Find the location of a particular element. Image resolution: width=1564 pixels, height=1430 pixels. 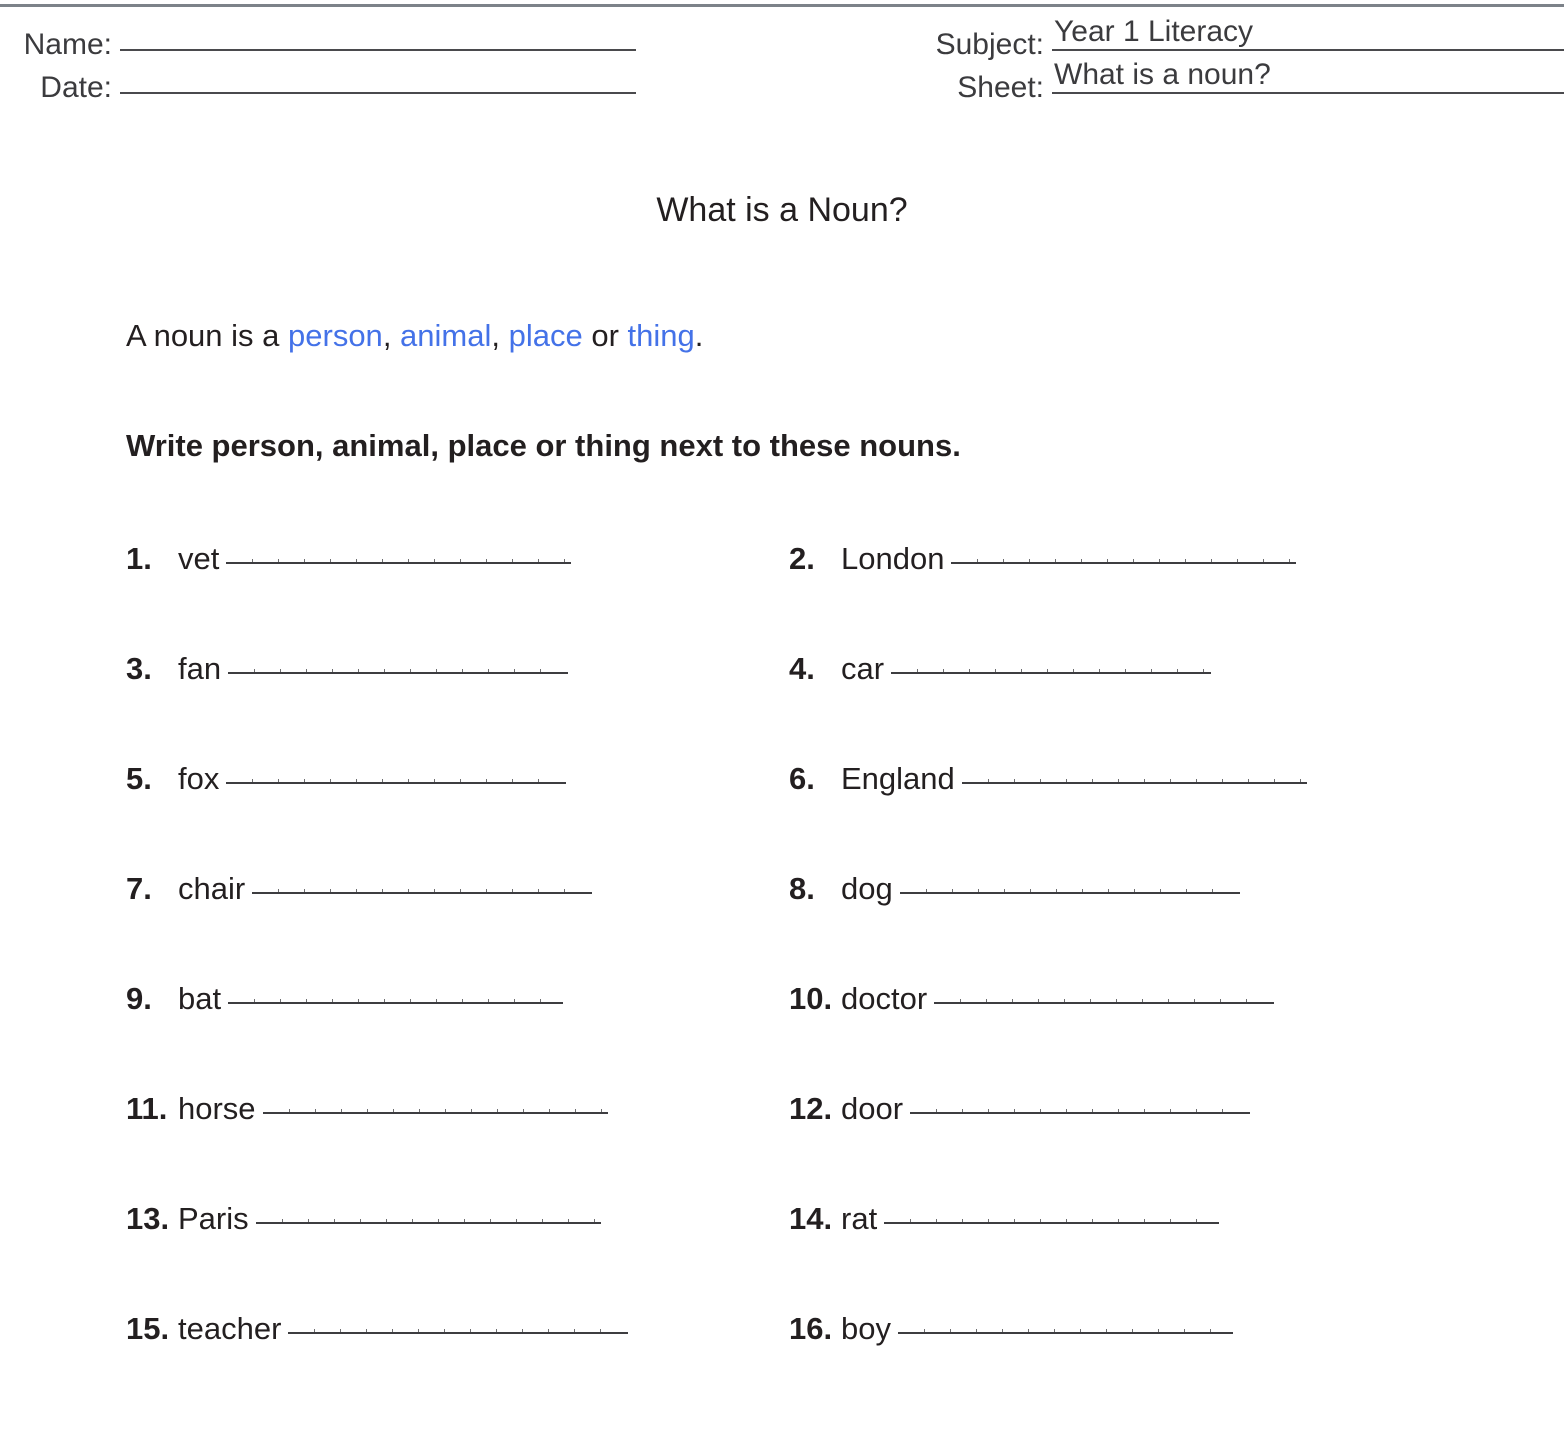

definition-keyword-place: place is located at coordinates (545, 335).